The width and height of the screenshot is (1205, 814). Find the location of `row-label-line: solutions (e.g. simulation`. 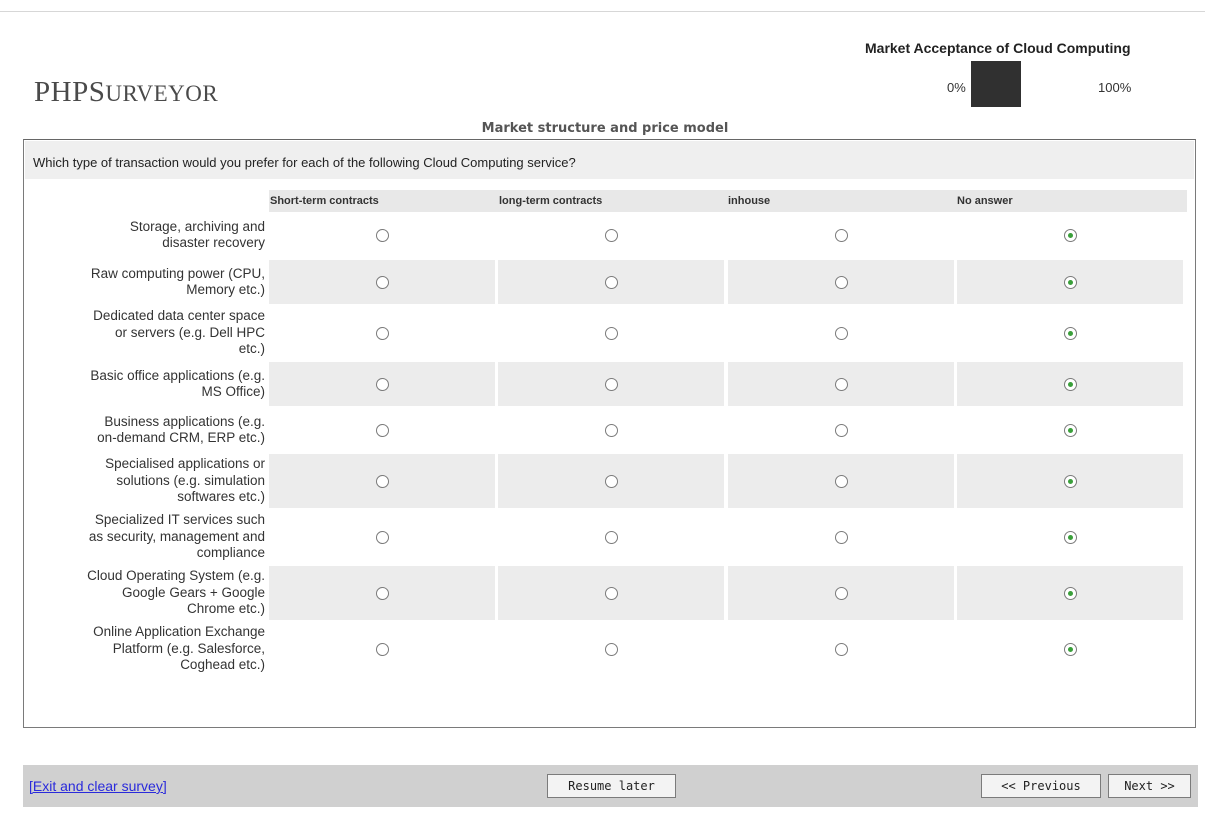

row-label-line: solutions (e.g. simulation is located at coordinates (190, 480).